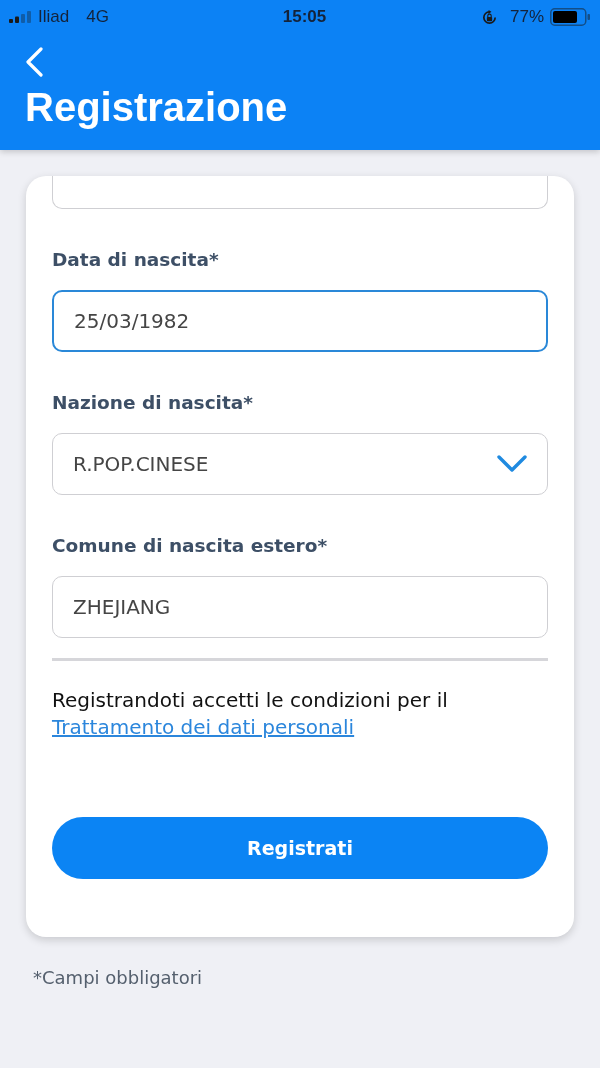 The width and height of the screenshot is (600, 1068). What do you see at coordinates (97, 17) in the screenshot?
I see `network-type: 4G` at bounding box center [97, 17].